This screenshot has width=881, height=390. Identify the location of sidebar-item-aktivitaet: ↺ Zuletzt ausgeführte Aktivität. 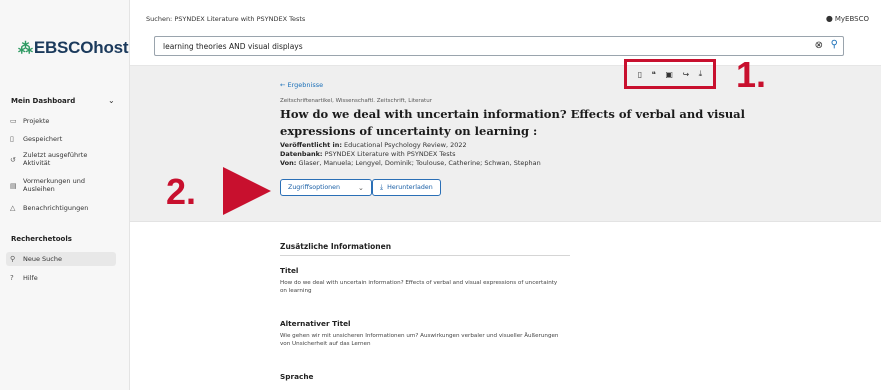
(61, 159).